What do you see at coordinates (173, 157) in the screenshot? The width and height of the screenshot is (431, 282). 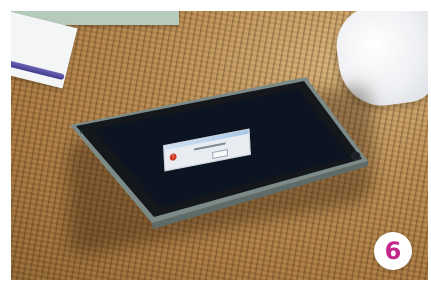 I see `error-icon: !` at bounding box center [173, 157].